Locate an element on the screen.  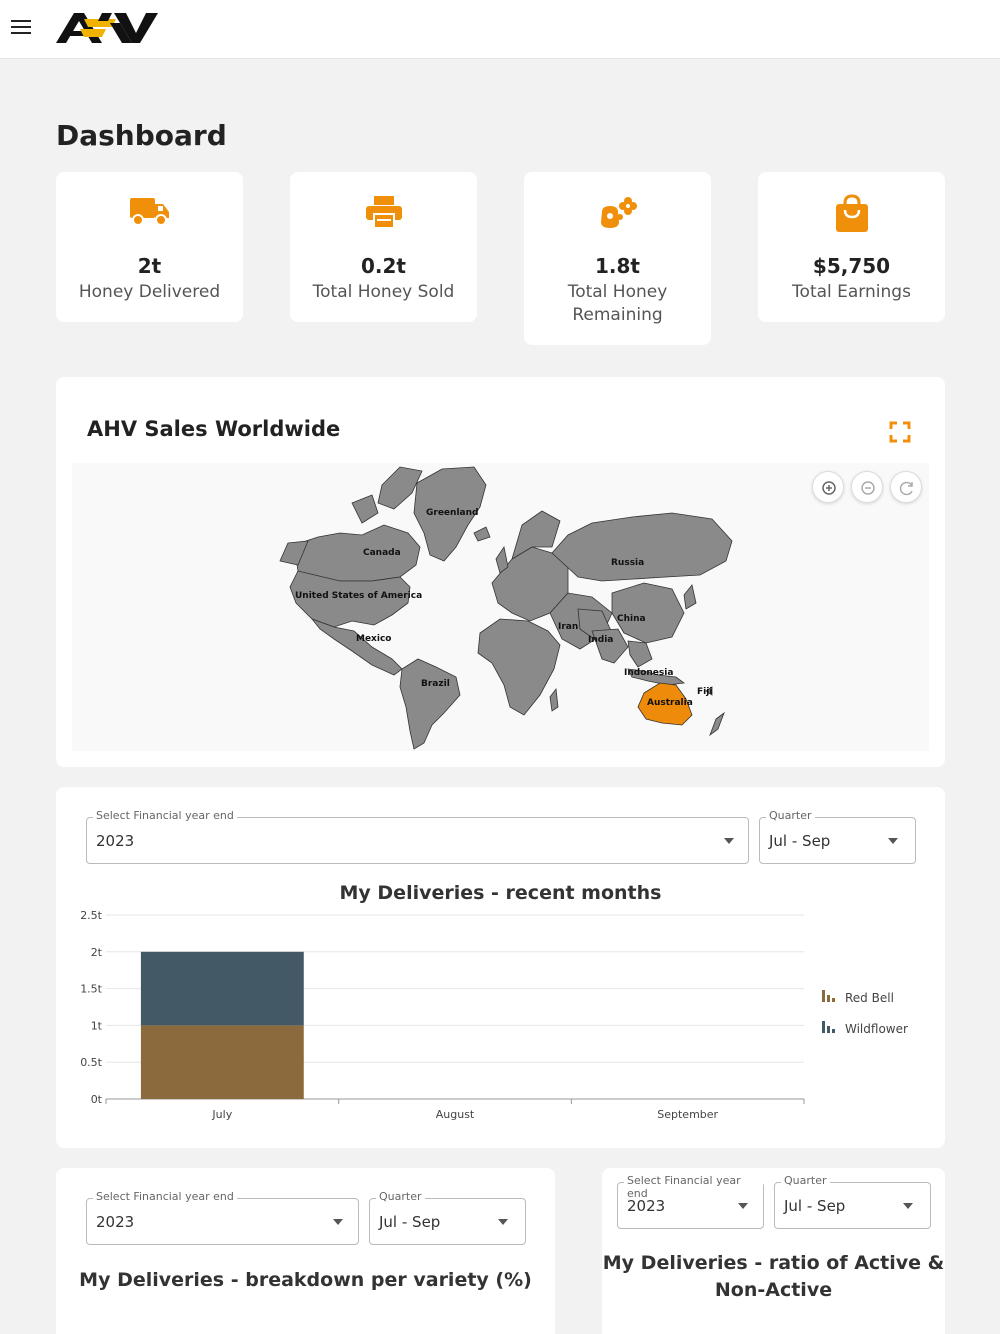
bar-red-bell is located at coordinates (222, 1062).